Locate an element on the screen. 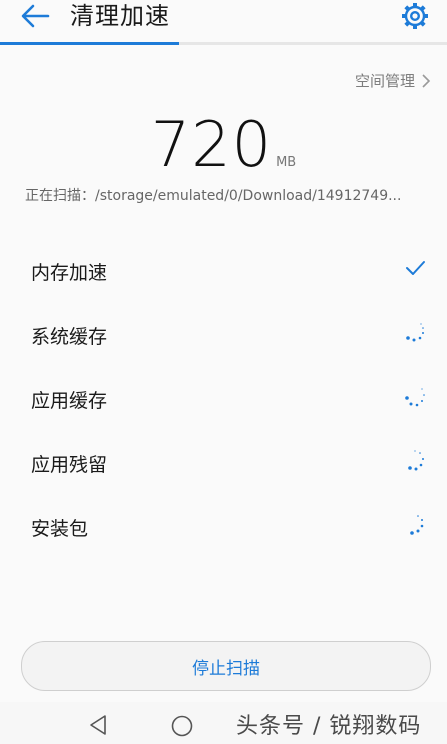 This screenshot has width=447, height=744. back-arrow-icon is located at coordinates (35, 16).